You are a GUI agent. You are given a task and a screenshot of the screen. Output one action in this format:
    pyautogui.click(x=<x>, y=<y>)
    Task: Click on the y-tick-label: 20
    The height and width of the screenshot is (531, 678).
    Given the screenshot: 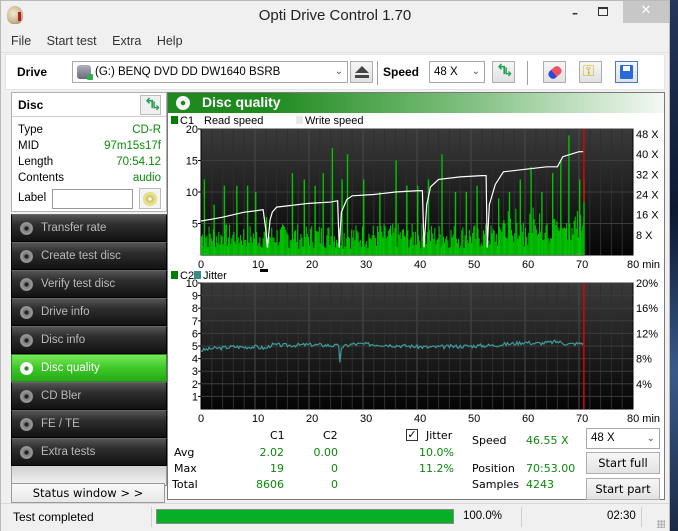 What is the action you would take?
    pyautogui.click(x=192, y=130)
    